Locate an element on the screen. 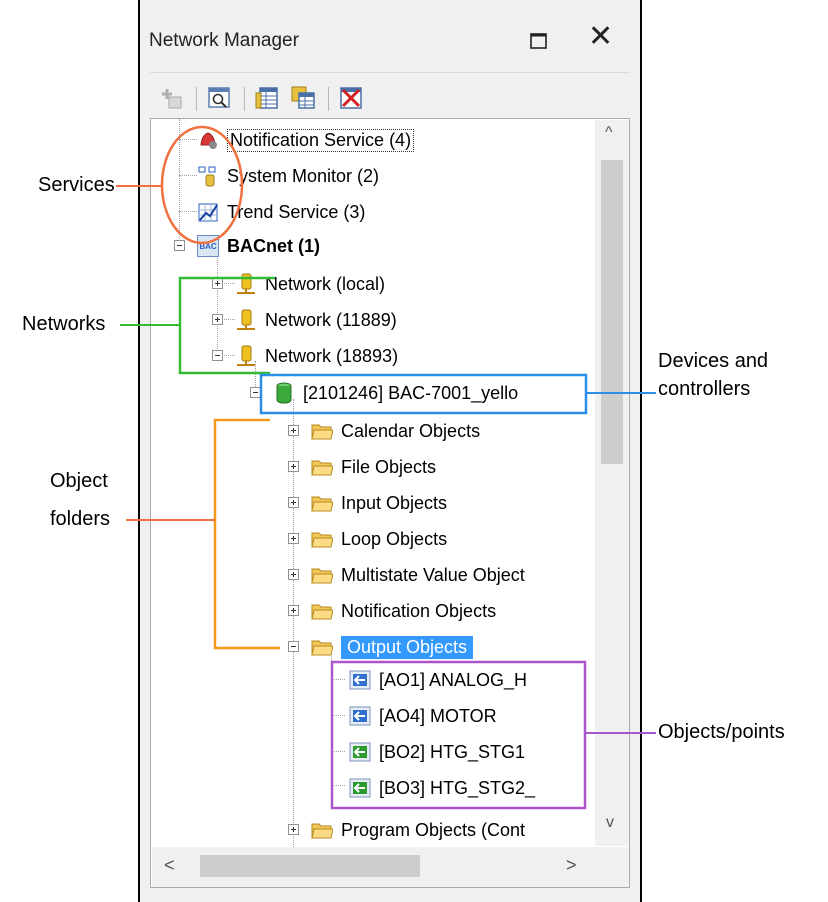  scroll-right-icon: > is located at coordinates (571, 865).